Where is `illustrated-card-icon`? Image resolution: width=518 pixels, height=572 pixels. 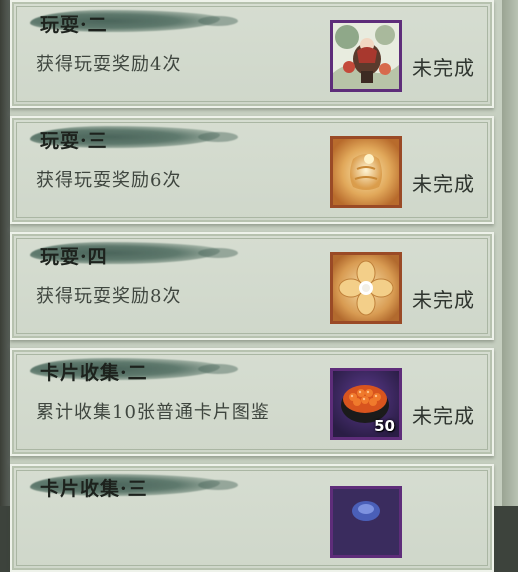
illustrated-card-icon is located at coordinates (366, 56).